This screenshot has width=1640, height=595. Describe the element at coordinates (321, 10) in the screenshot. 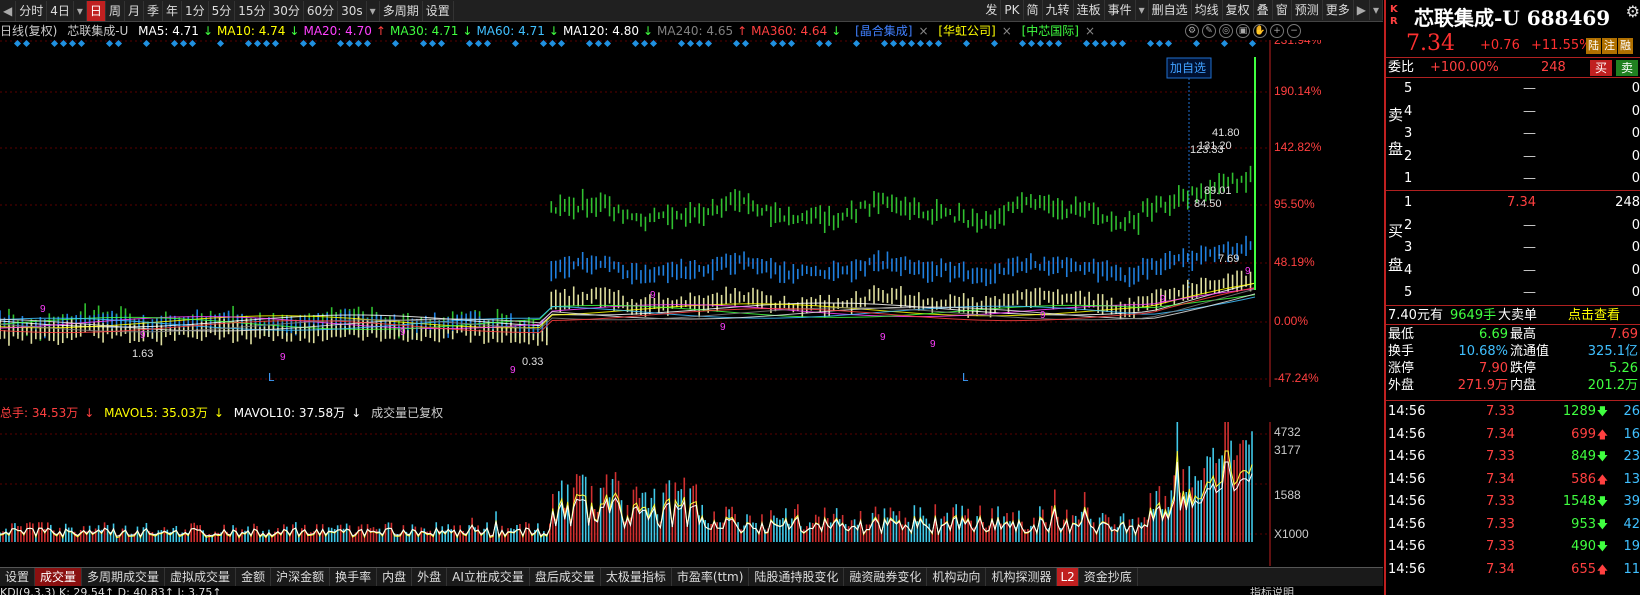

I see `period-button-11: 60分` at that location.